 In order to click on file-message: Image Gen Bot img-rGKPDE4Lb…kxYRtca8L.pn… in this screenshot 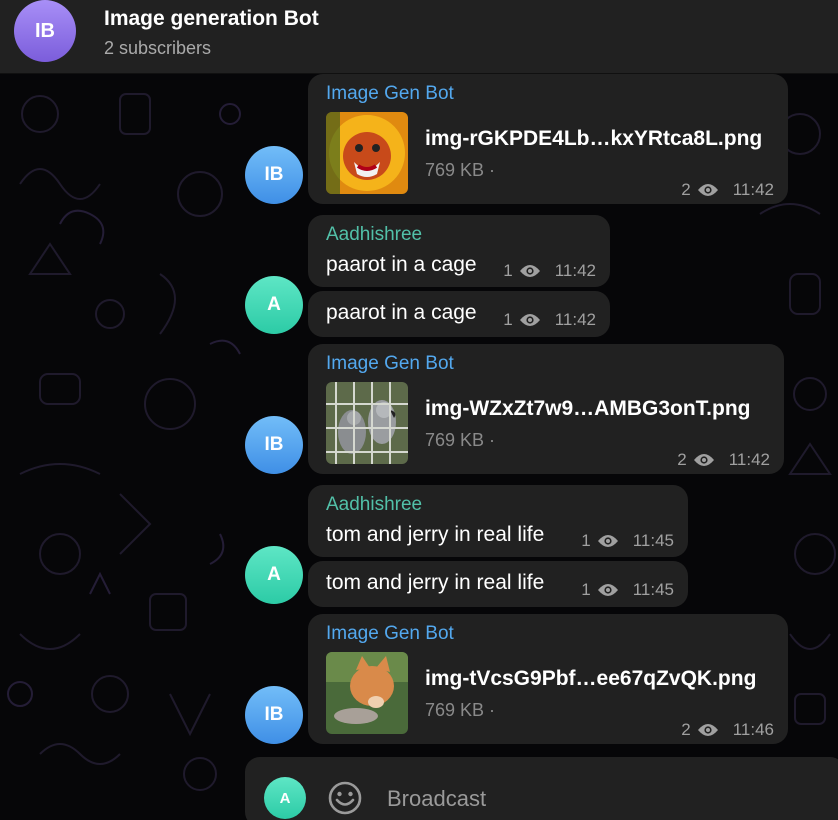, I will do `click(548, 139)`.